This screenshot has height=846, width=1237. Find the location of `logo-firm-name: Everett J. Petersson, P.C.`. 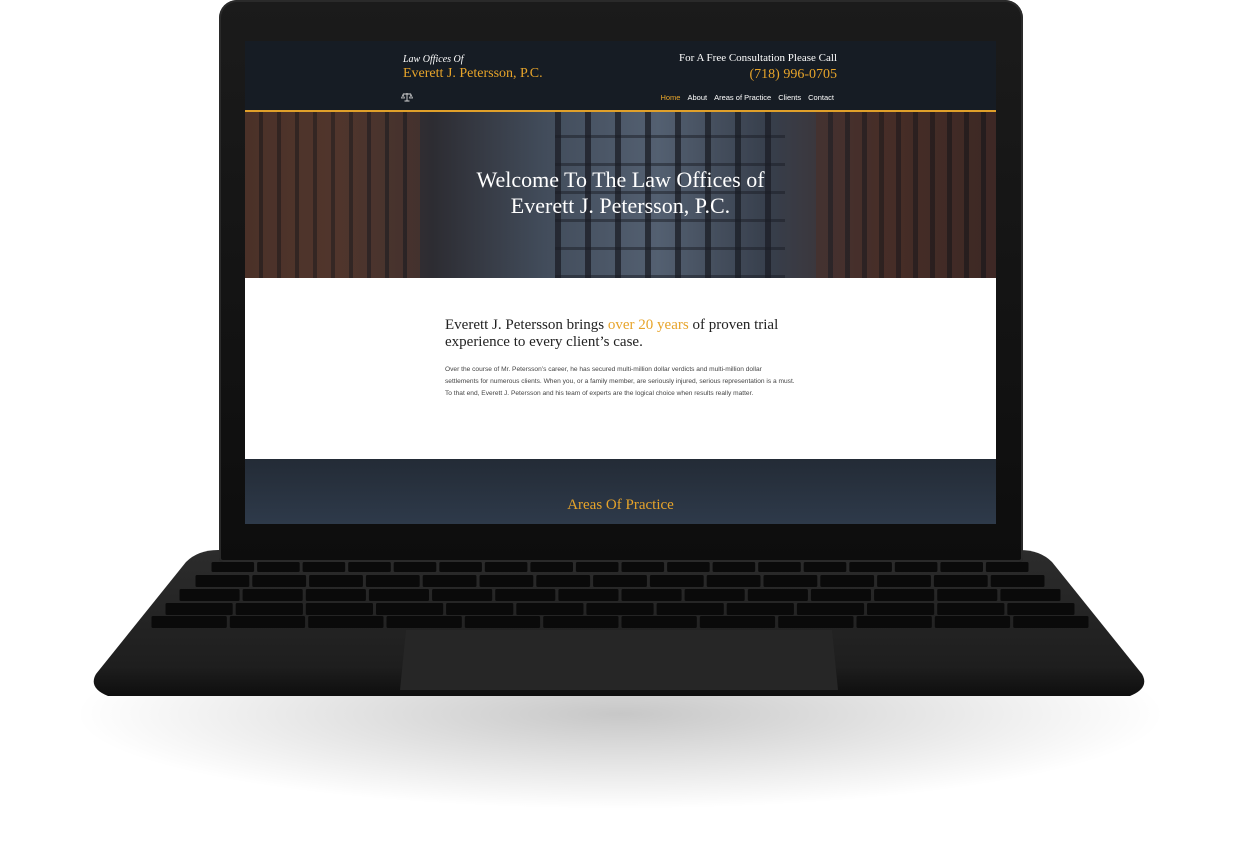

logo-firm-name: Everett J. Petersson, P.C. is located at coordinates (473, 74).